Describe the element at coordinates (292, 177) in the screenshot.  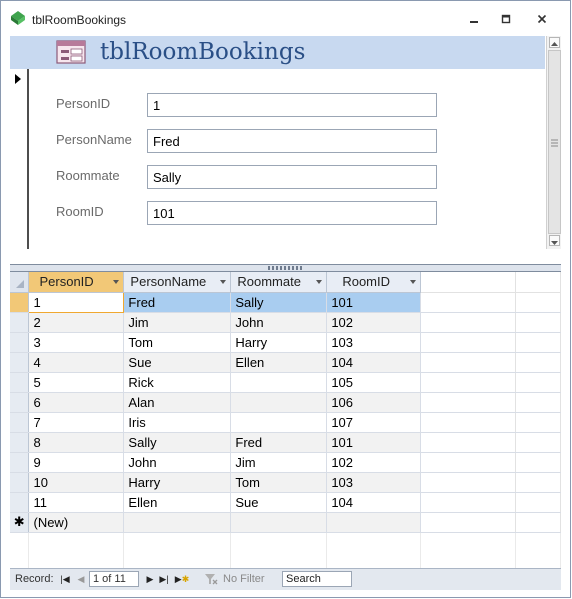
I see `roommate-field: Sally` at that location.